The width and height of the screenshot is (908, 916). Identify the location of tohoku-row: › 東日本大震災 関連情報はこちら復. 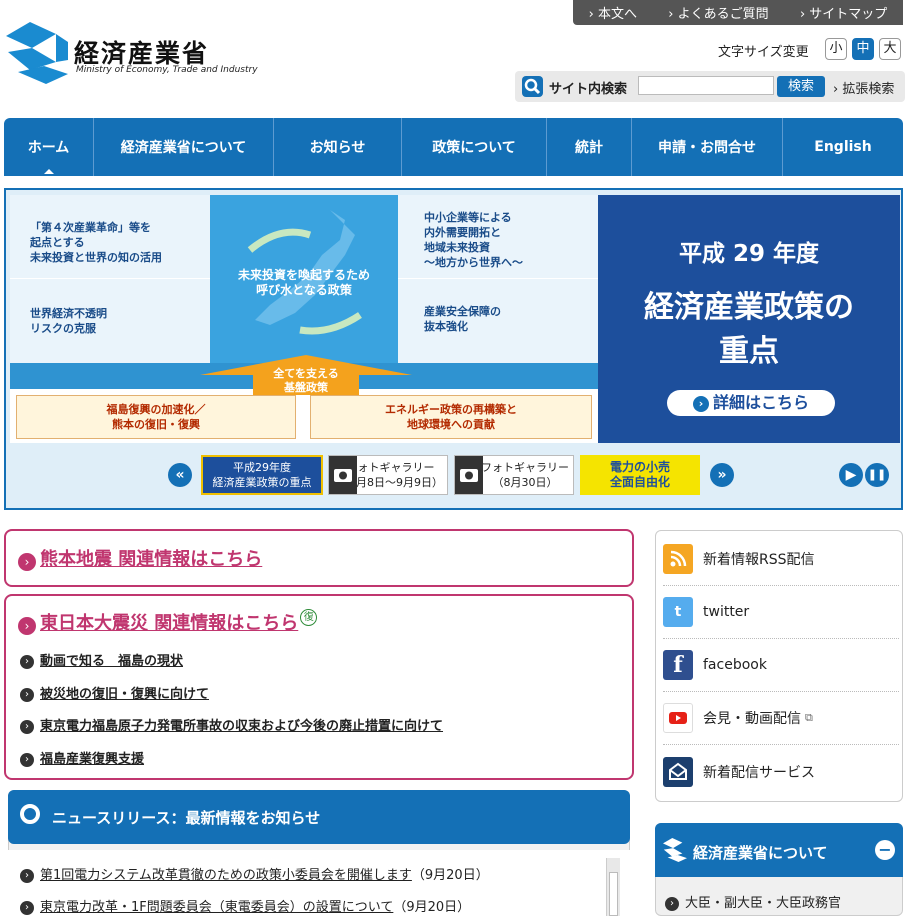
(168, 622).